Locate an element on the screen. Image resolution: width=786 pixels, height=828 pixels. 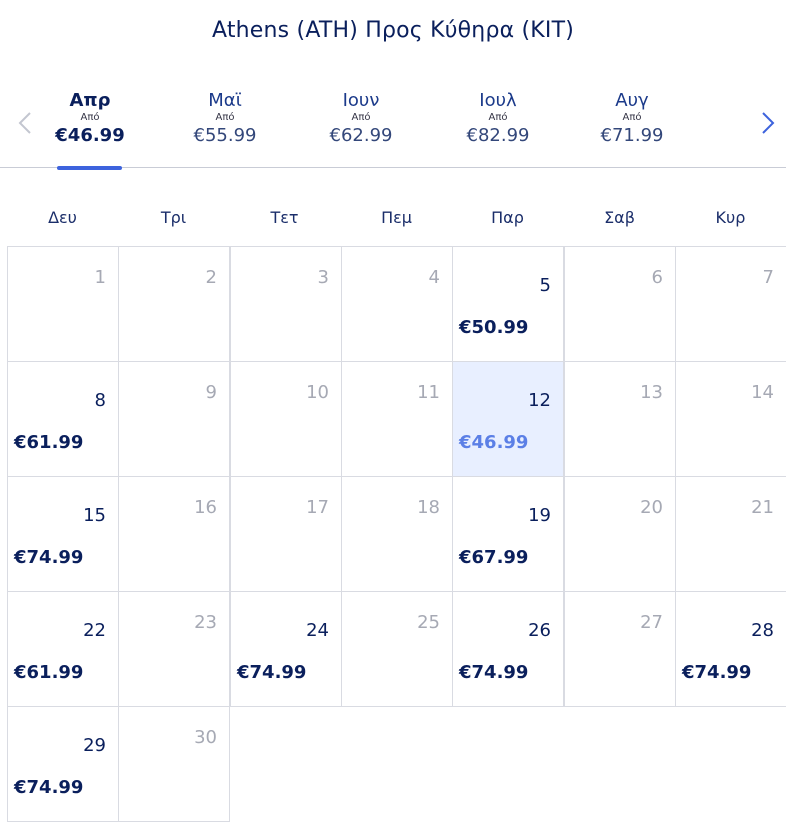
calendar-day-cell: 21 is located at coordinates (730, 534).